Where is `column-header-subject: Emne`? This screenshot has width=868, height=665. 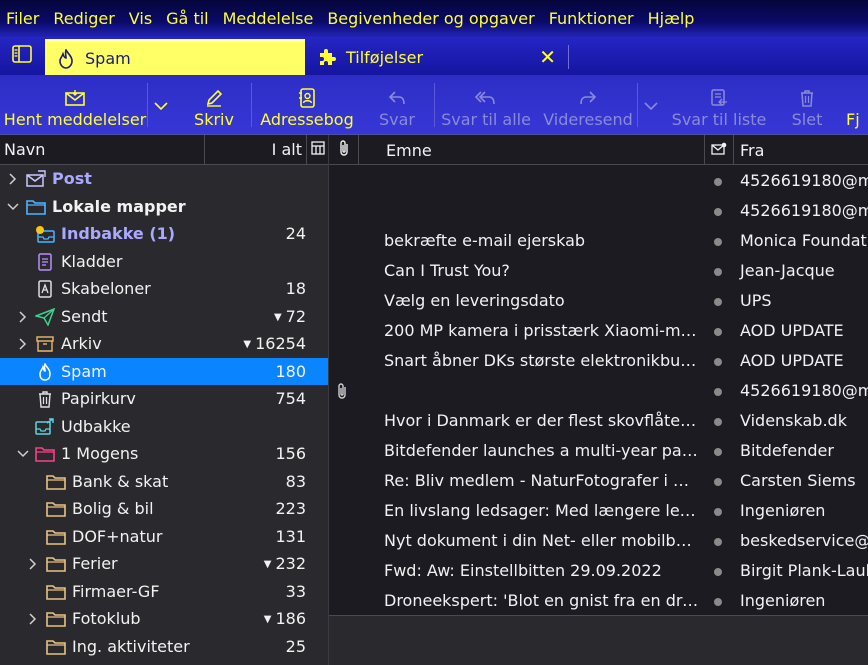
column-header-subject: Emne is located at coordinates (536, 150).